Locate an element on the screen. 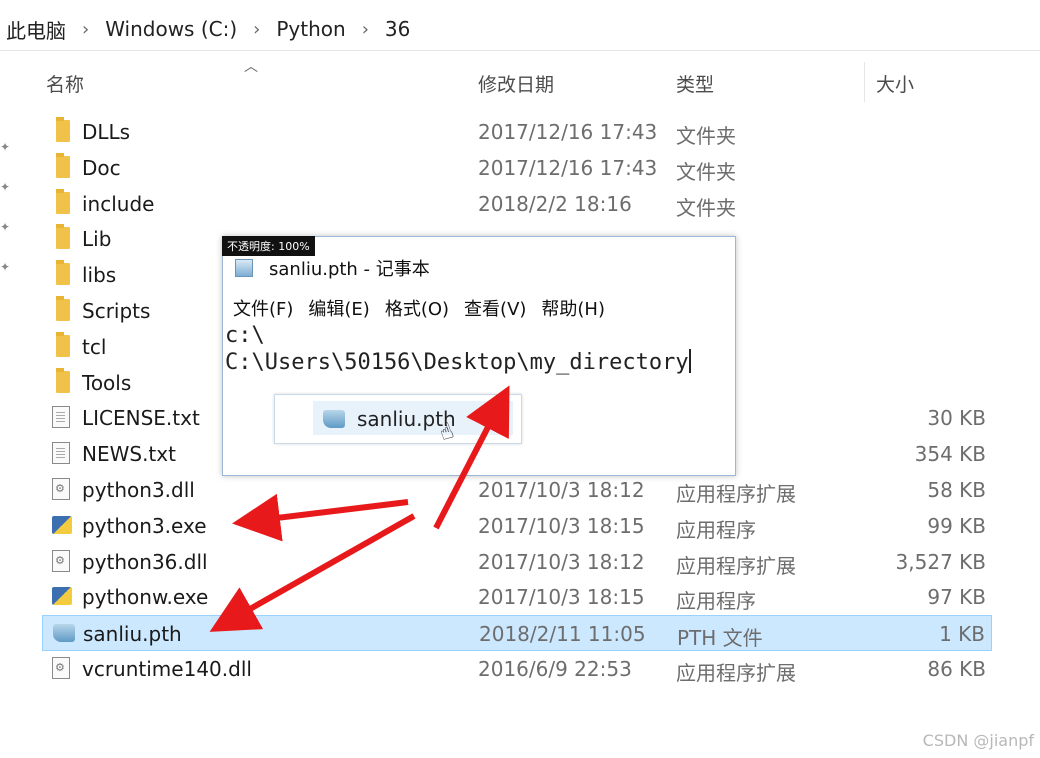 The width and height of the screenshot is (1040, 758). file-size: 354 KB is located at coordinates (950, 454).